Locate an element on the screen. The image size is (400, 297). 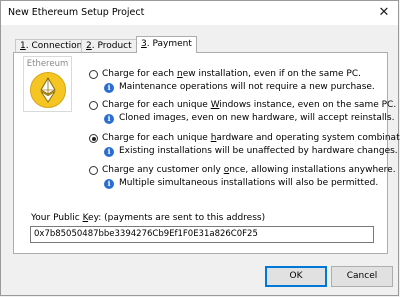
ok-button: OK is located at coordinates (296, 276).